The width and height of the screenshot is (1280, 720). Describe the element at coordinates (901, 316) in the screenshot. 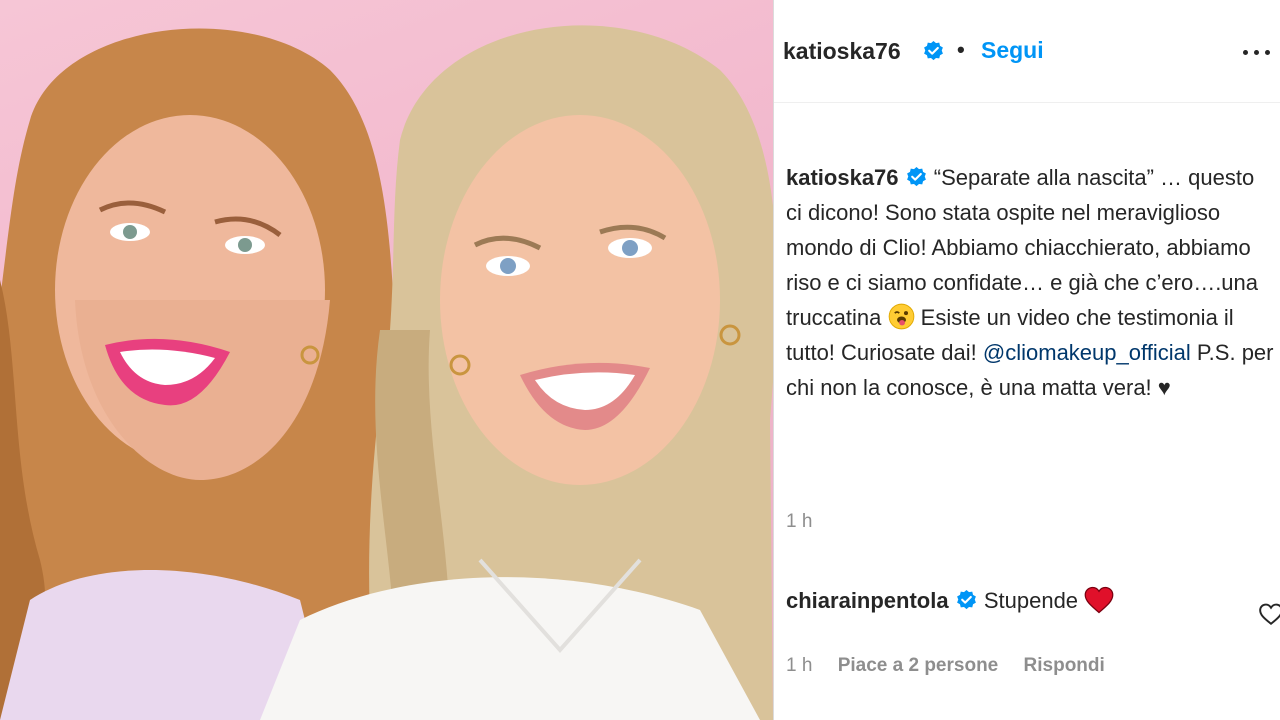

I see `tongue-wink-emoji-icon` at that location.